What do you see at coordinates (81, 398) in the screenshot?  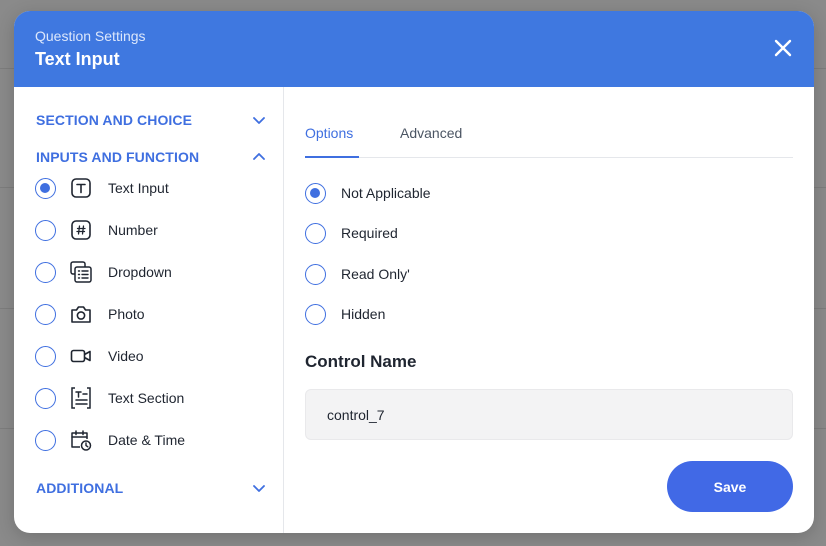 I see `text-section-icon` at bounding box center [81, 398].